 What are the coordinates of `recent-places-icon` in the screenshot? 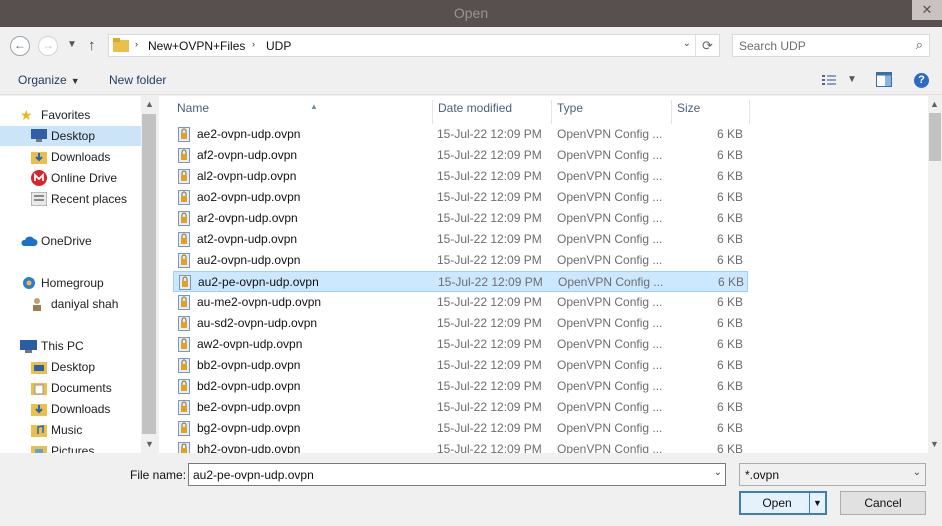 It's located at (39, 199).